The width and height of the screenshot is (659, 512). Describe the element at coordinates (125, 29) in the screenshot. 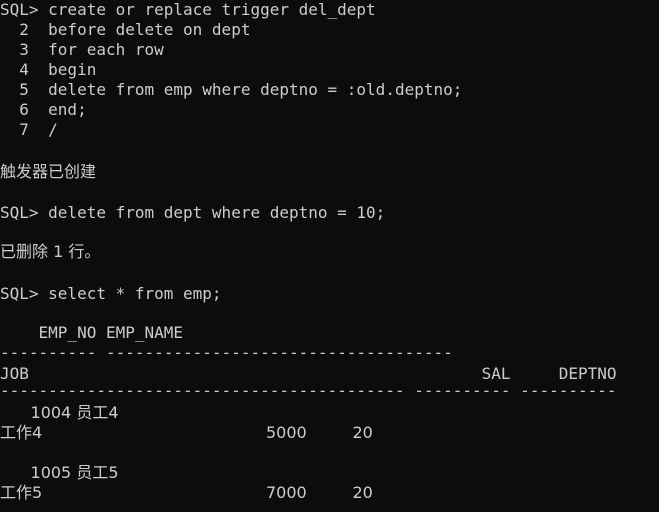

I see `terminal-line: 2 before delete on dept` at that location.